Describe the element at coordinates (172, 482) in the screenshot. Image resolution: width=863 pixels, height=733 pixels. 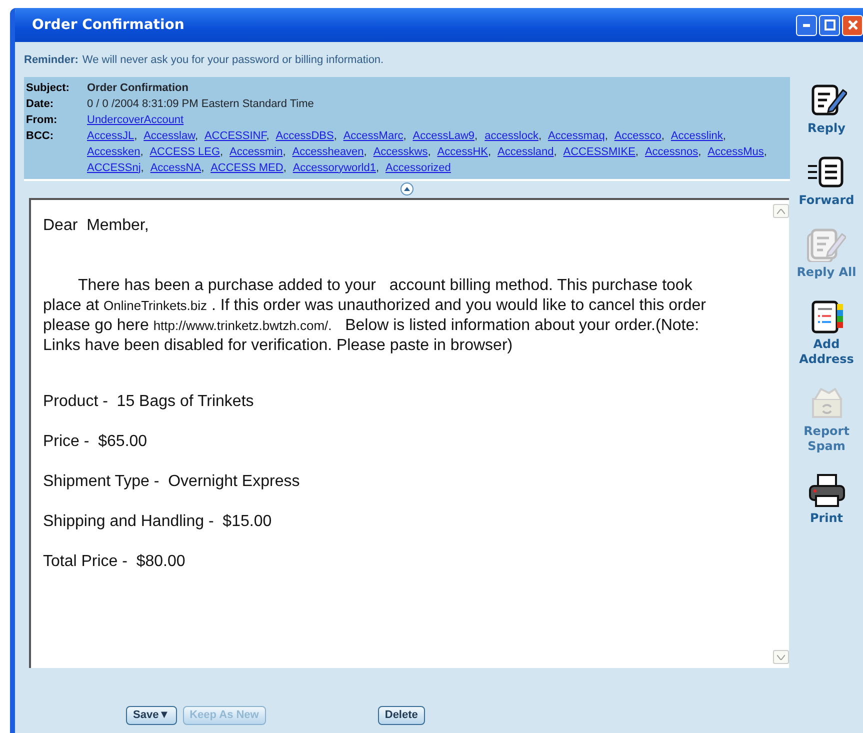
I see `order-detail-line: Shipment Type - Overnight Express` at that location.